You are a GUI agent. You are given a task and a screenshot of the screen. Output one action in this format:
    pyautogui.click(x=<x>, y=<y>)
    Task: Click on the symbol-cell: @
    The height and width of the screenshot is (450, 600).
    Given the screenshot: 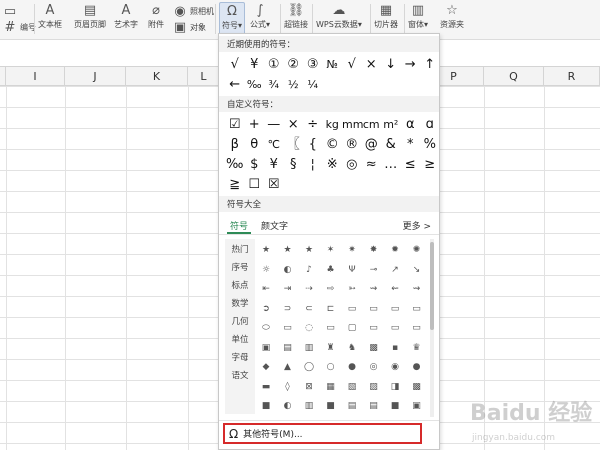 What is the action you would take?
    pyautogui.click(x=372, y=145)
    